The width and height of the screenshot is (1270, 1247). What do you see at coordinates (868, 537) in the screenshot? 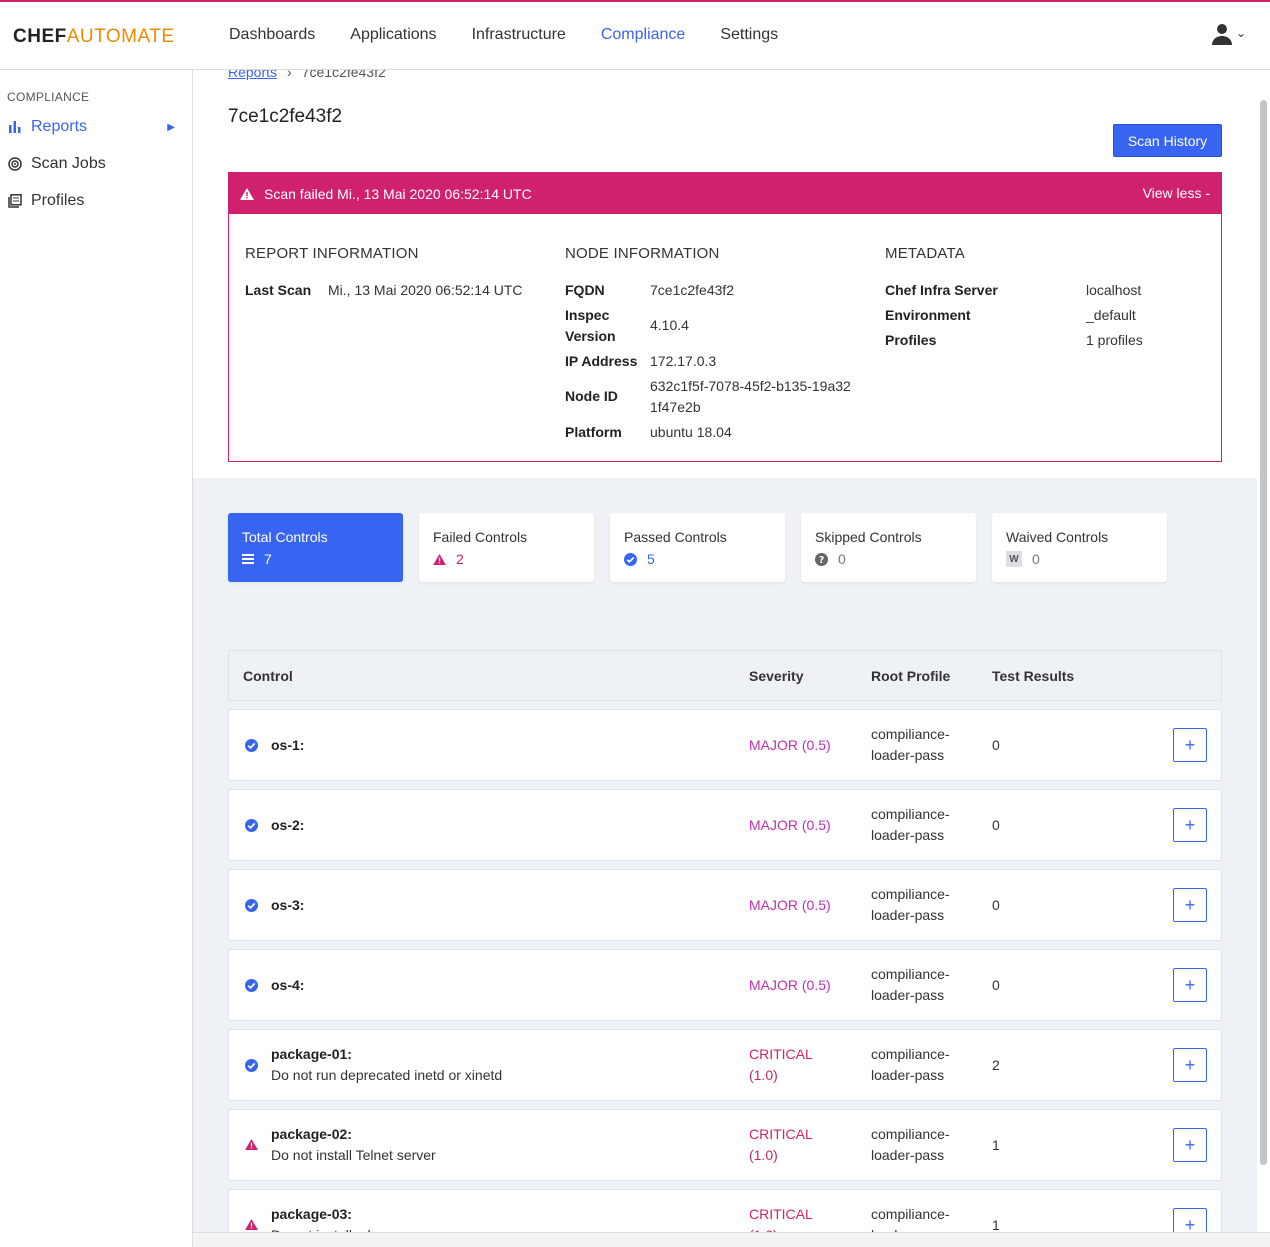
I see `skipped-controls-label: Skipped Controls` at bounding box center [868, 537].